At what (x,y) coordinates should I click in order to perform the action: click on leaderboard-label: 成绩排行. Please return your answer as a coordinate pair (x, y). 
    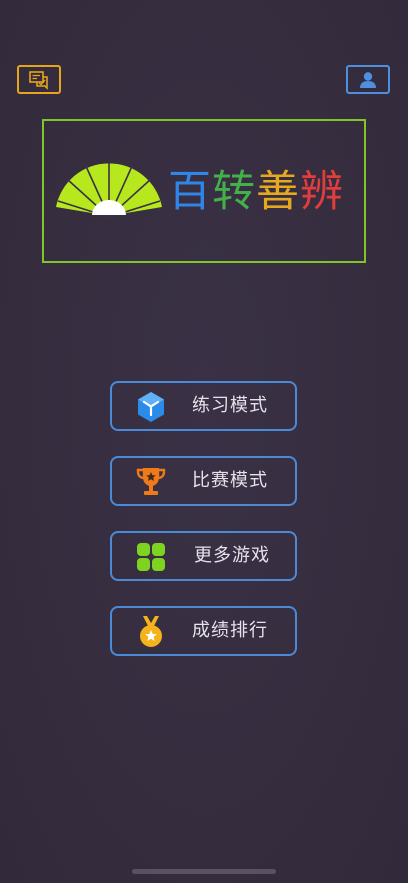
    Looking at the image, I should click on (230, 630).